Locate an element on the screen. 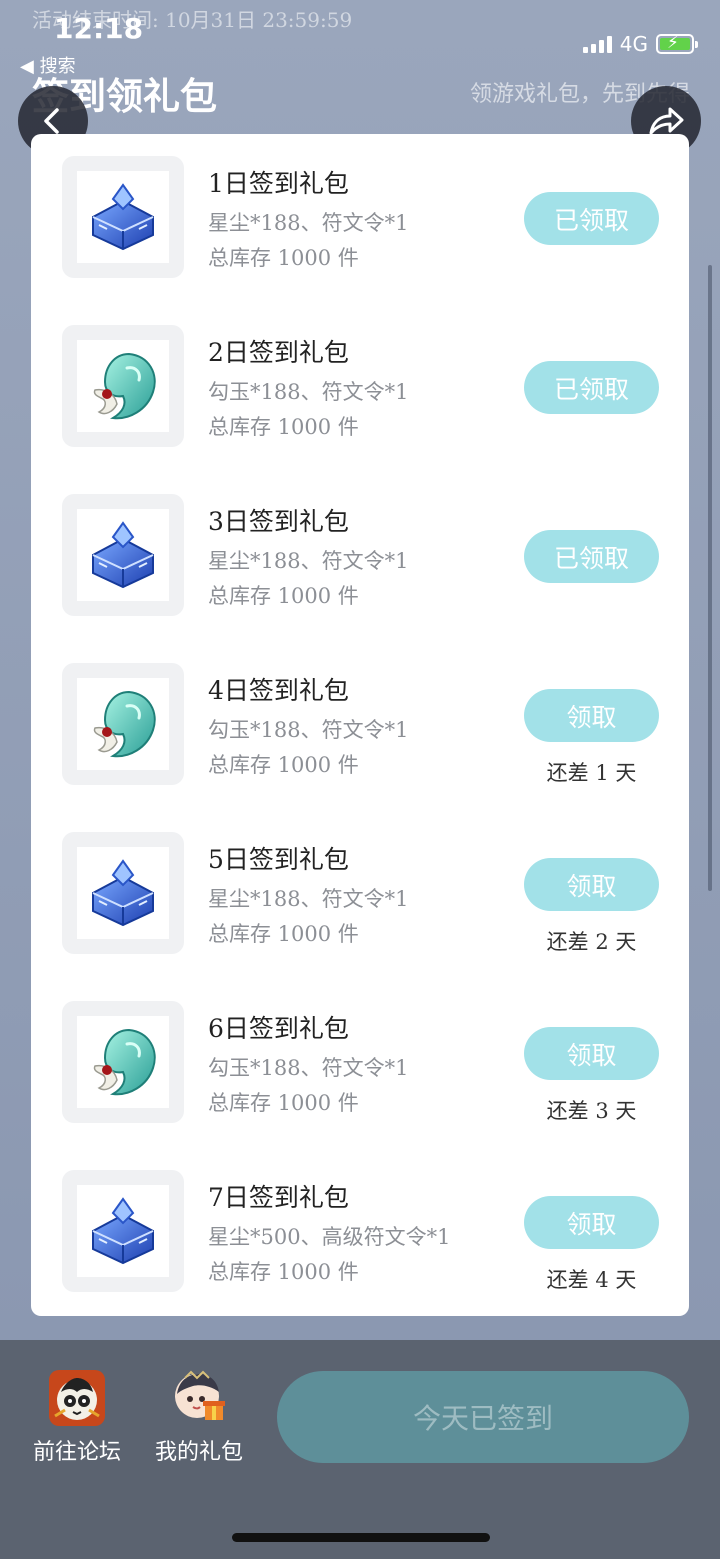 This screenshot has width=720, height=1559. days-remaining: 还差 3 天 is located at coordinates (591, 1111).